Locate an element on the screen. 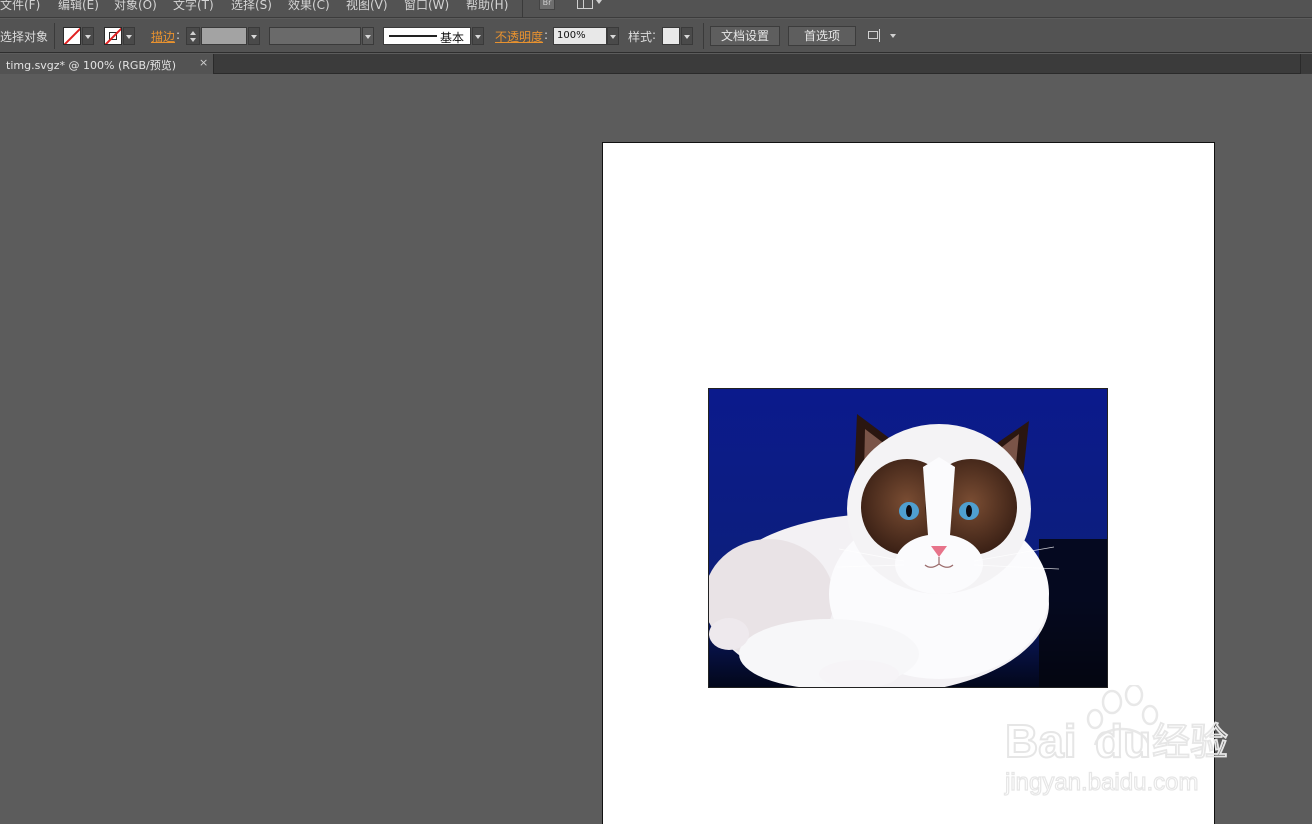 The width and height of the screenshot is (1312, 824). baidu-logo-image: Bai du 经验 jingyan.baidu.com is located at coordinates (1116, 740).